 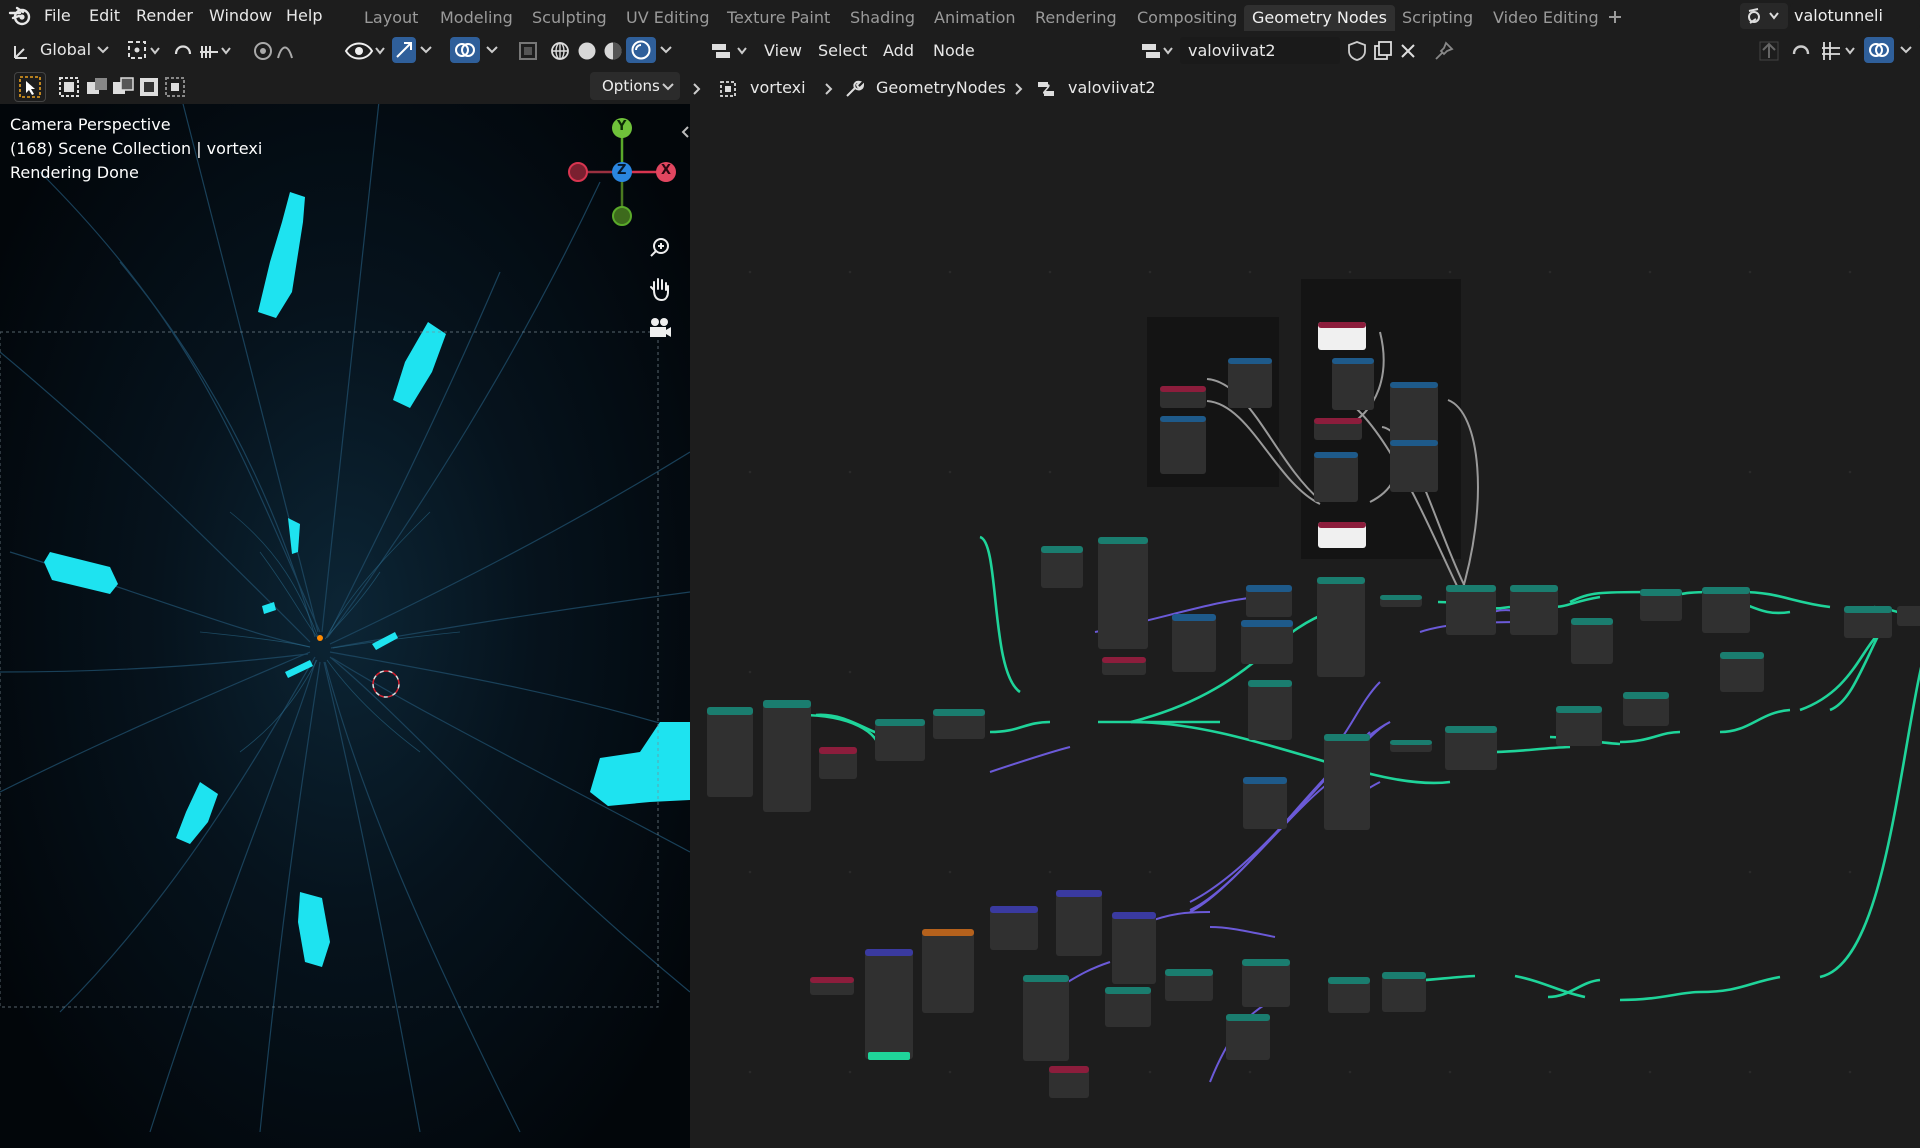 I want to click on scene-name-field: valotunneli, so click(x=1855, y=16).